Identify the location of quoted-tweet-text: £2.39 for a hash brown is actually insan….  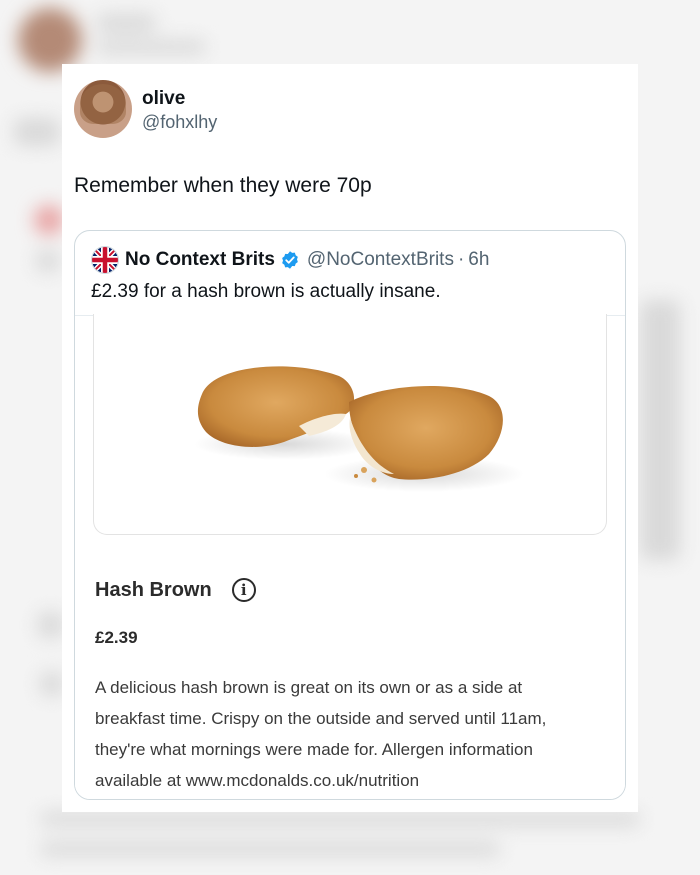
(266, 291).